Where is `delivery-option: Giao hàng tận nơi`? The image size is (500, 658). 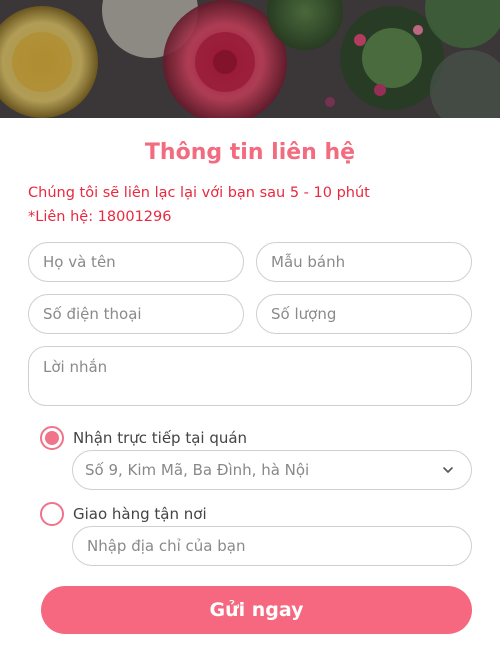
delivery-option: Giao hàng tận nơi is located at coordinates (123, 514).